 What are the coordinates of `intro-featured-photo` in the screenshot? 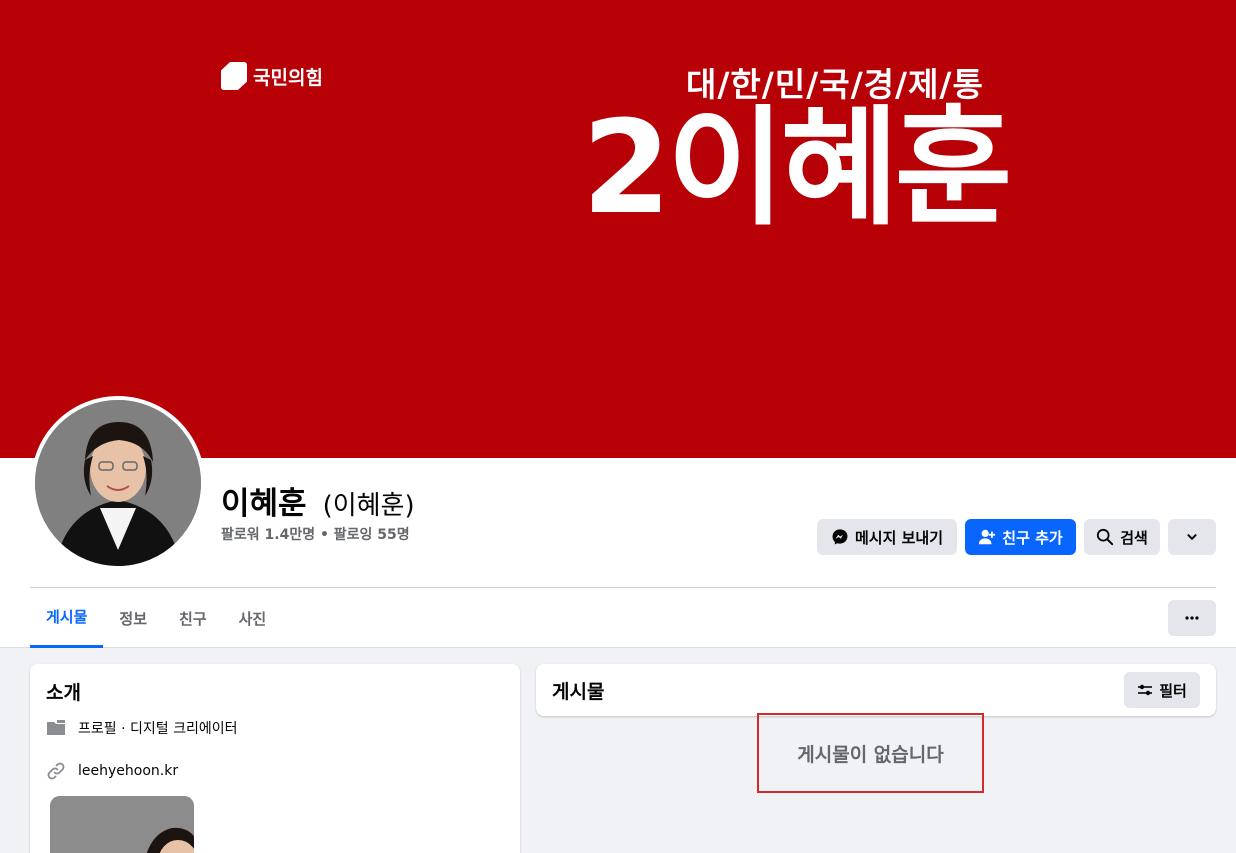 It's located at (122, 824).